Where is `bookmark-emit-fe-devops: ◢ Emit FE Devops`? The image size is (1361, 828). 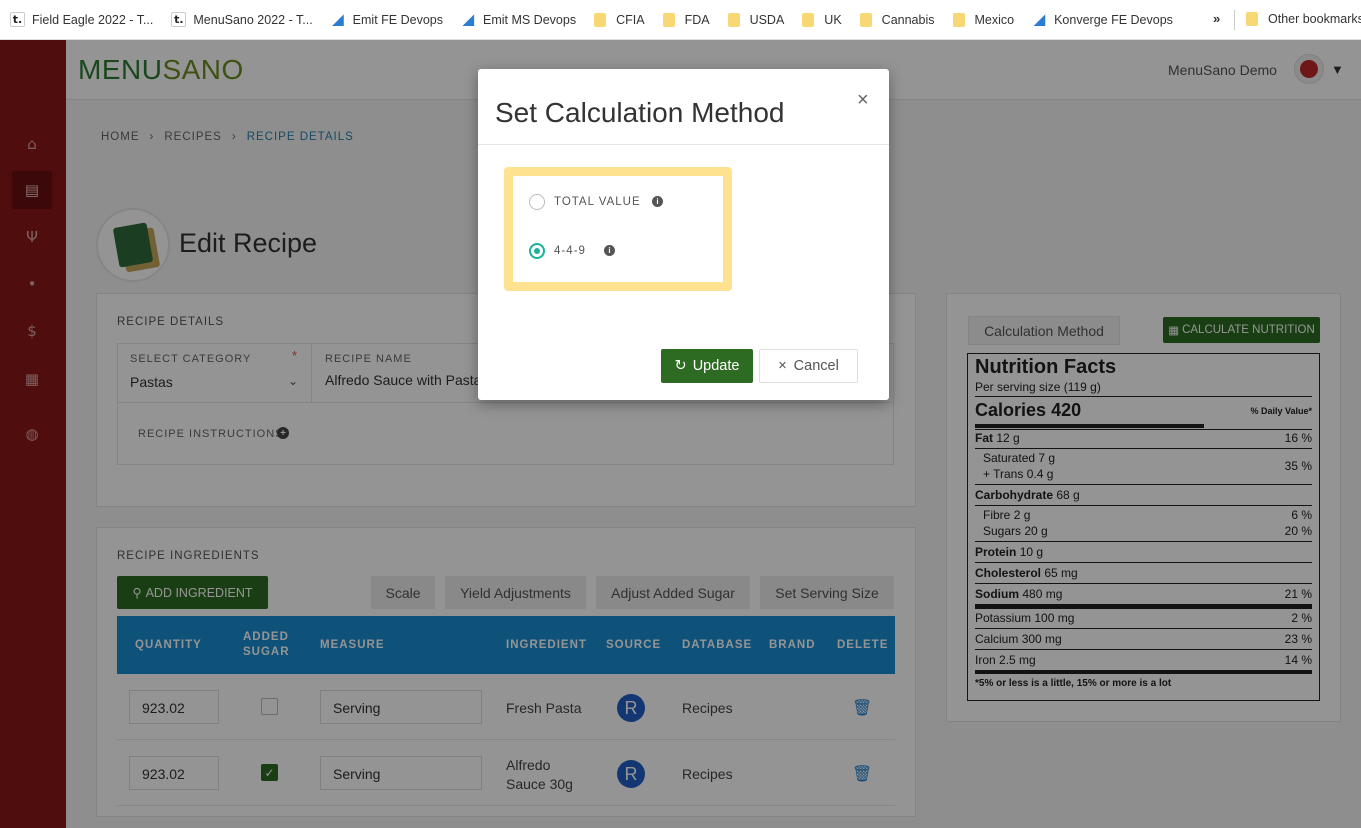 bookmark-emit-fe-devops: ◢ Emit FE Devops is located at coordinates (387, 19).